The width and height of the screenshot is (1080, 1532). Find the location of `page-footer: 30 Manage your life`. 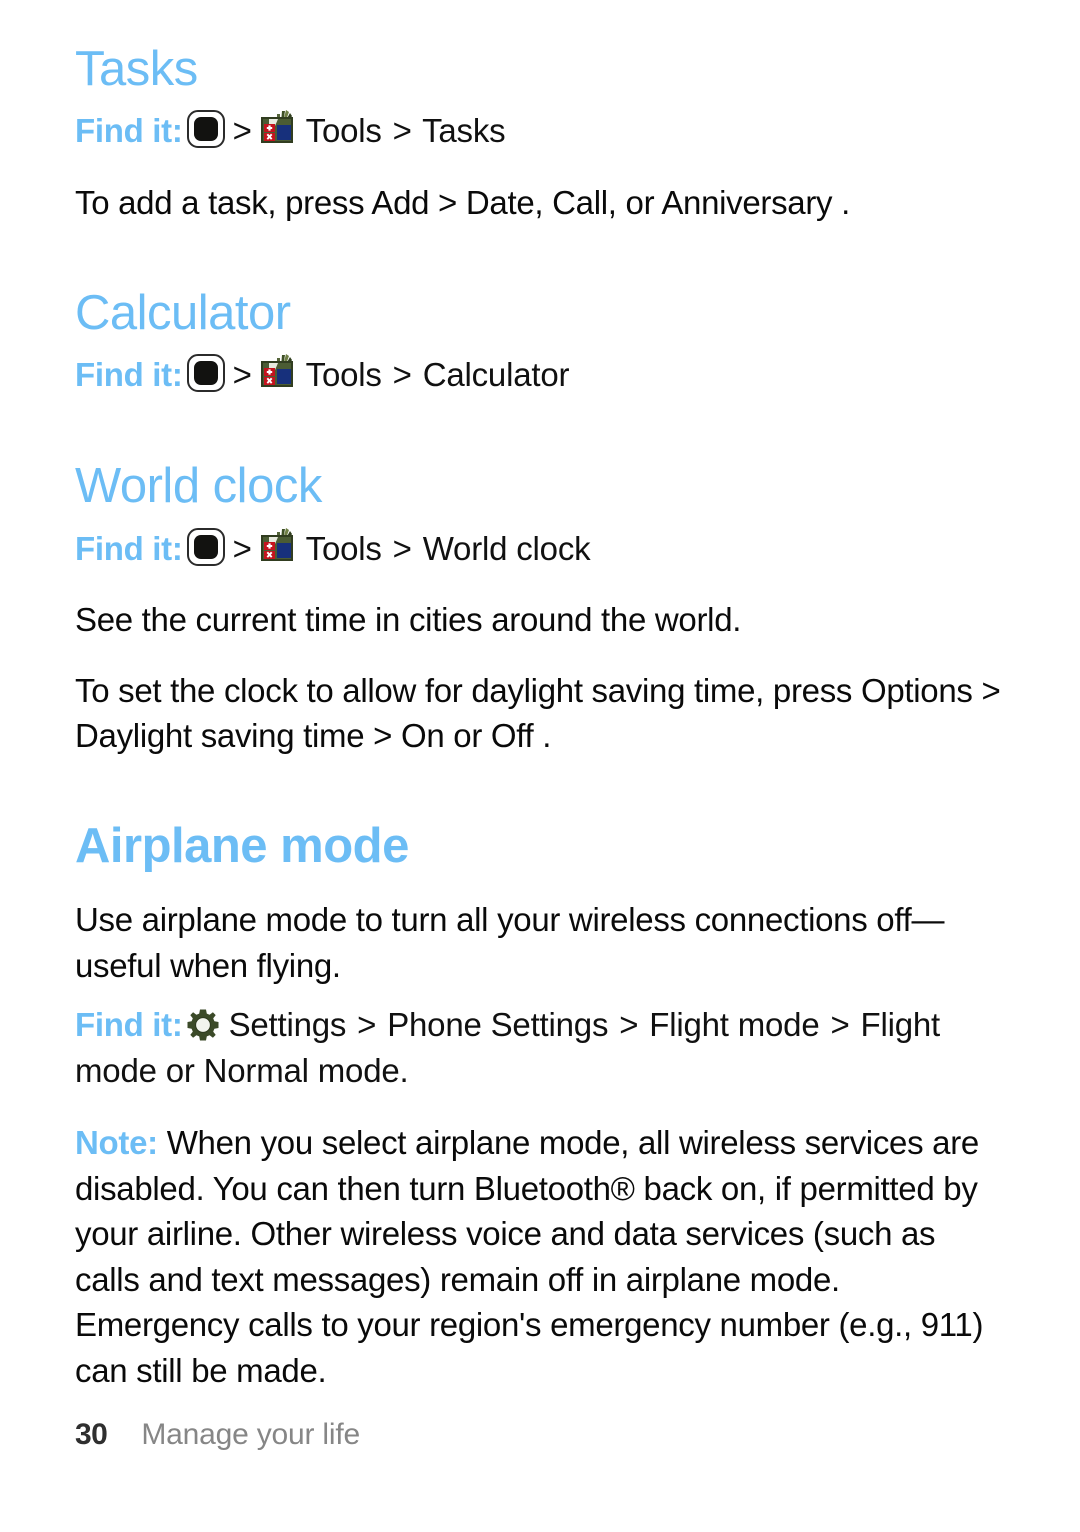

page-footer: 30 Manage your life is located at coordinates (217, 1435).